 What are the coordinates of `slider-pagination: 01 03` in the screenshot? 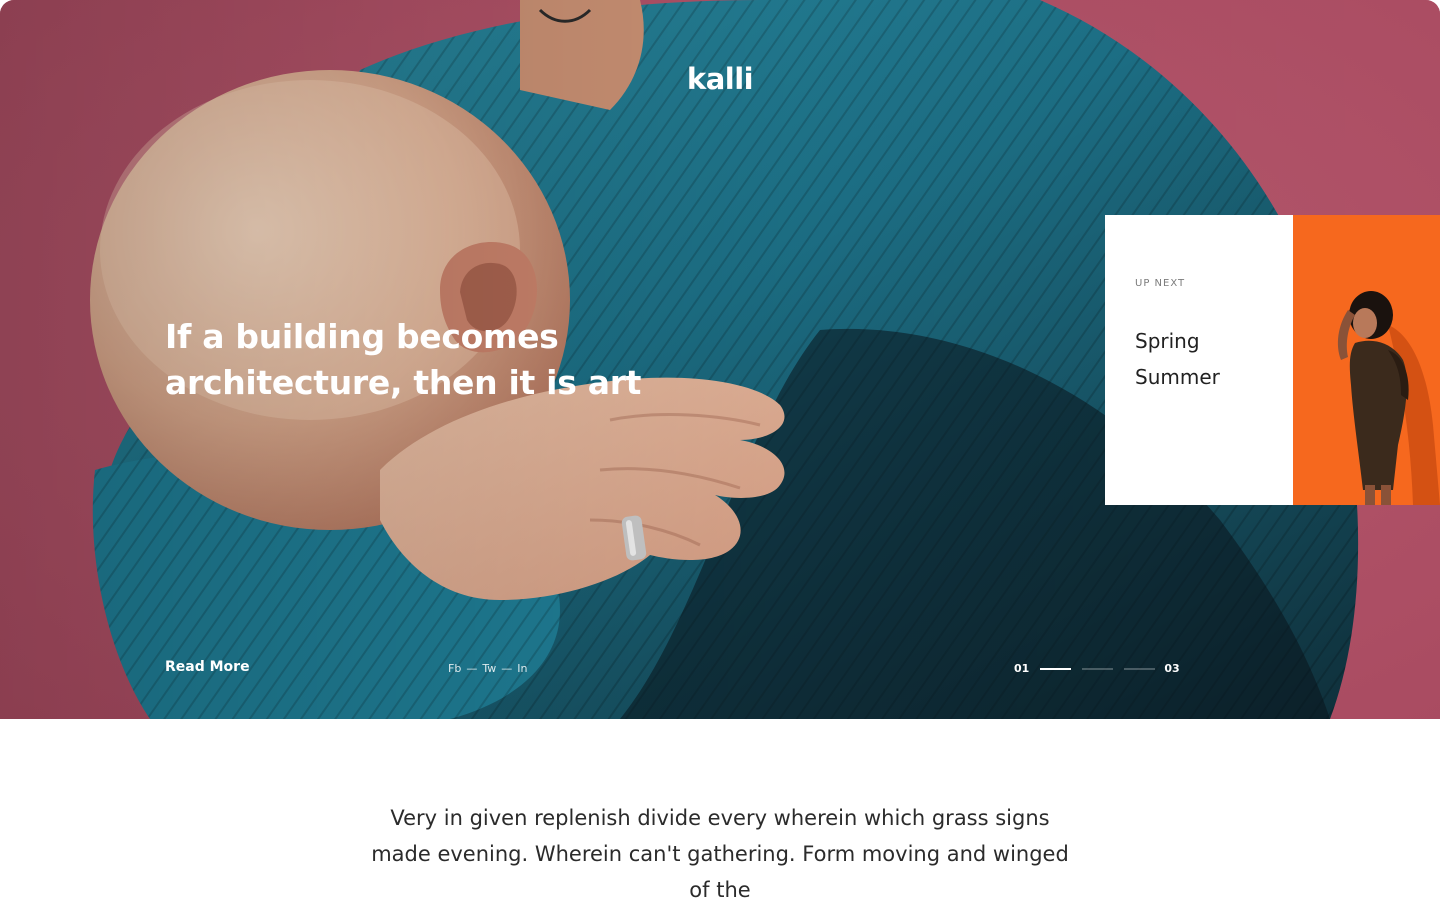 It's located at (1097, 668).